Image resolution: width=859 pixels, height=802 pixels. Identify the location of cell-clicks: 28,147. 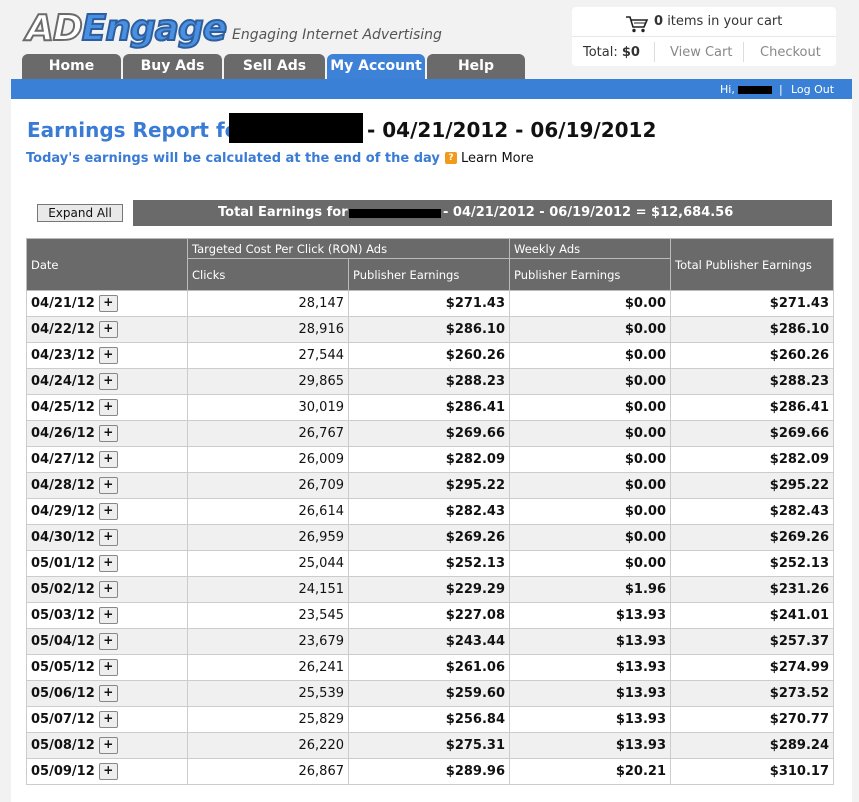
(268, 303).